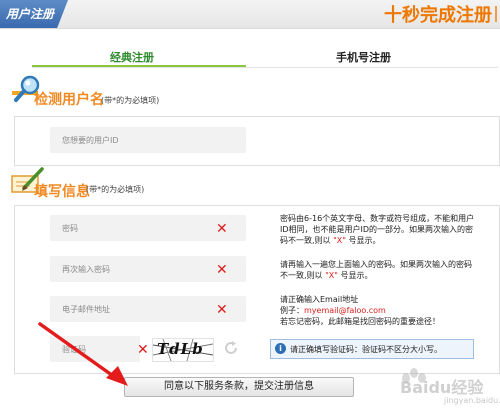  Describe the element at coordinates (438, 15) in the screenshot. I see `header-slogan: 十秒完成注册` at that location.